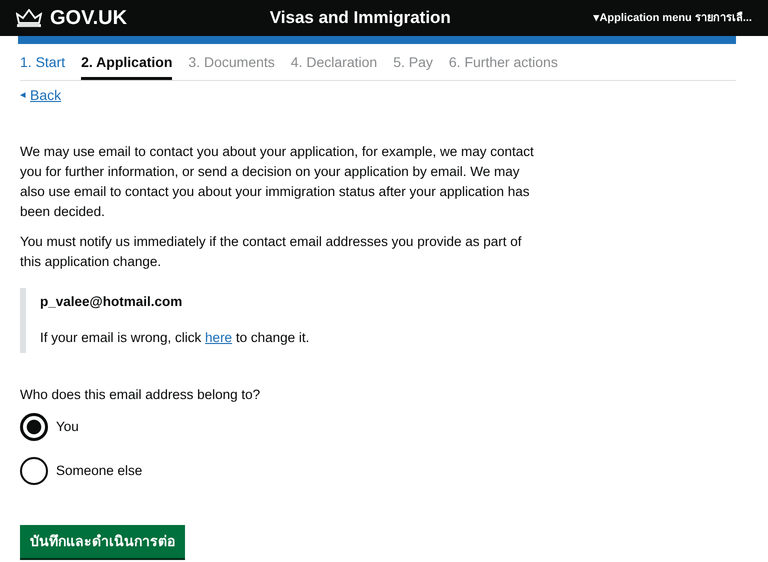 The height and width of the screenshot is (562, 768). Describe the element at coordinates (360, 18) in the screenshot. I see `site-title: Visas and Immigration` at that location.